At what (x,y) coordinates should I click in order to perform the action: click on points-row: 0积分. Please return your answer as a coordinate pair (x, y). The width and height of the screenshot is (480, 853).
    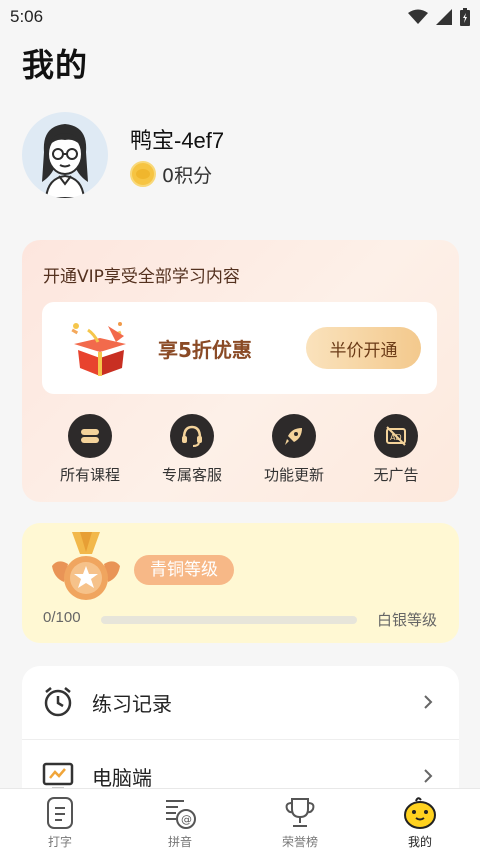
    Looking at the image, I should click on (177, 174).